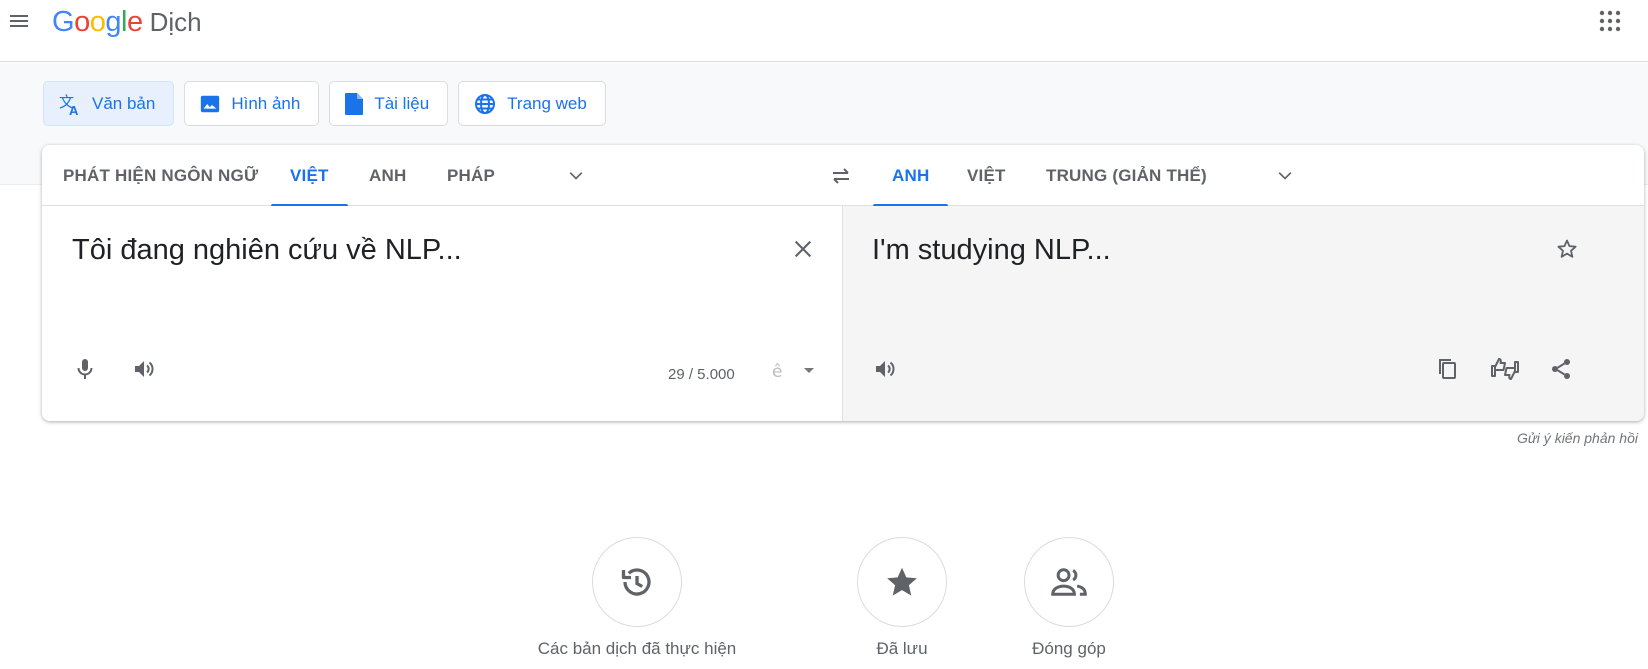 Image resolution: width=1648 pixels, height=669 pixels. I want to click on microphone-icon, so click(85, 369).